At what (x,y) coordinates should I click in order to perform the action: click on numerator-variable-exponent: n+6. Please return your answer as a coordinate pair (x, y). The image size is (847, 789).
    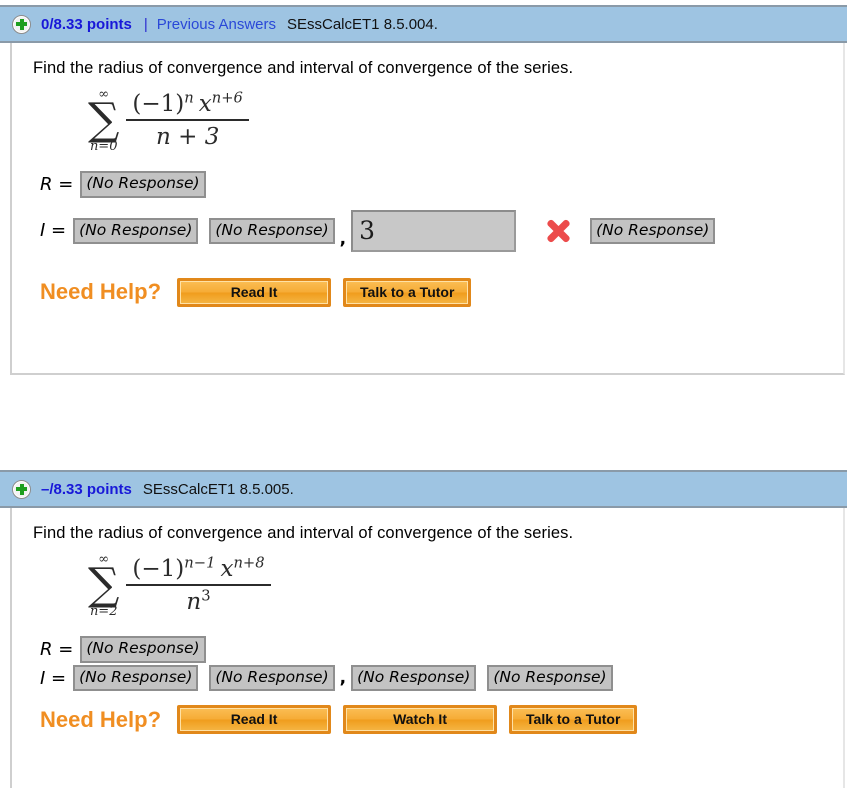
    Looking at the image, I should click on (227, 98).